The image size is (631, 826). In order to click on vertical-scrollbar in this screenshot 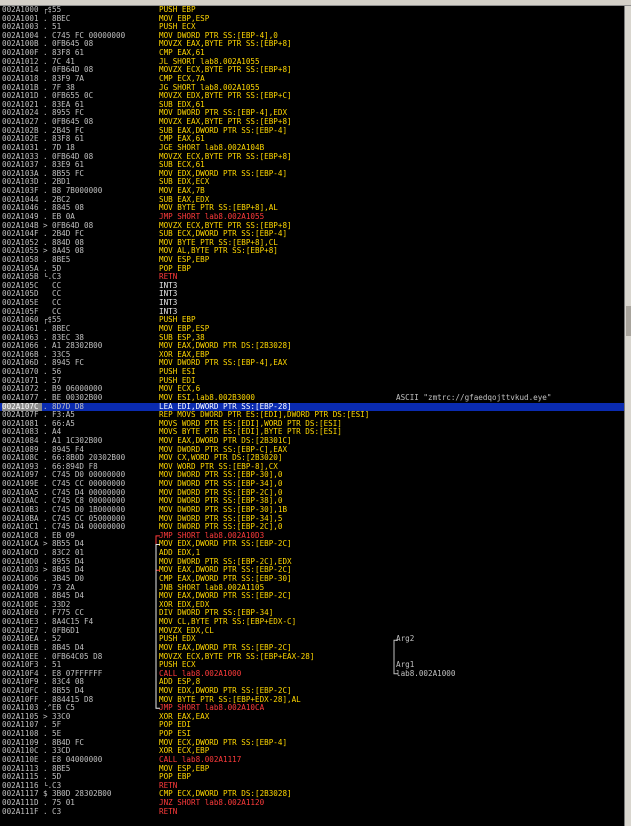, I will do `click(627, 416)`.